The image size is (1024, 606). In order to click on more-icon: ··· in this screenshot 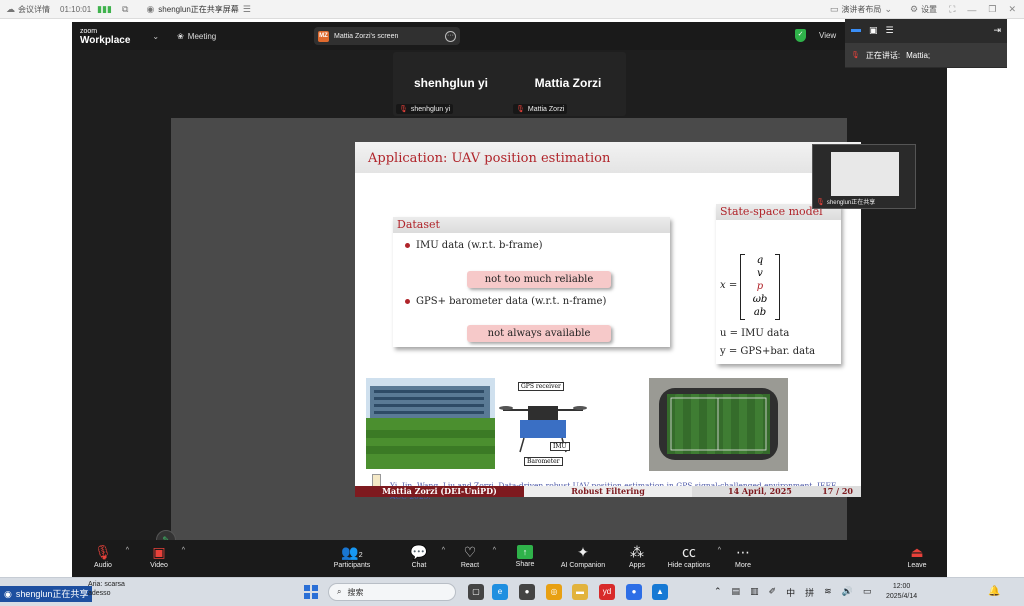, I will do `click(450, 36)`.